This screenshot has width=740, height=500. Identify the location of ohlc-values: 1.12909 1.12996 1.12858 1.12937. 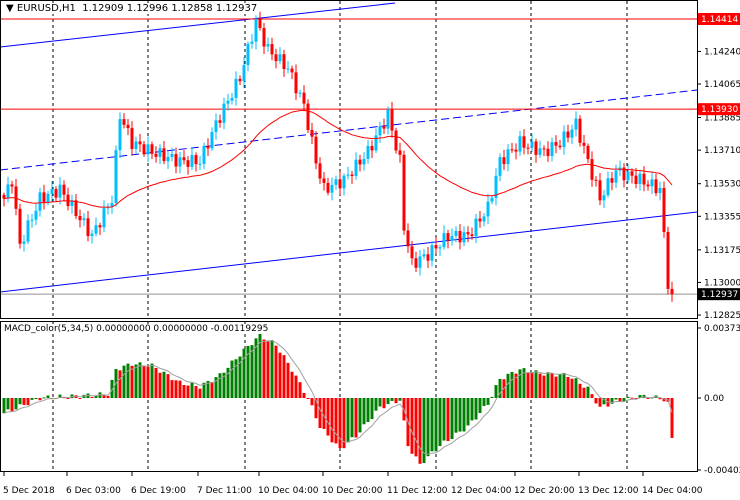
(170, 8).